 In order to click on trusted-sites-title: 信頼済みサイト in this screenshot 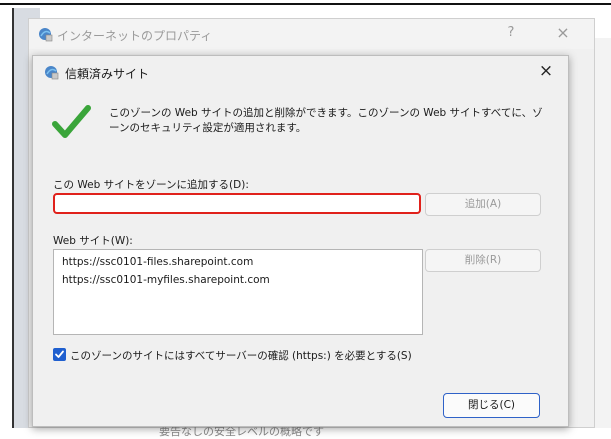, I will do `click(107, 74)`.